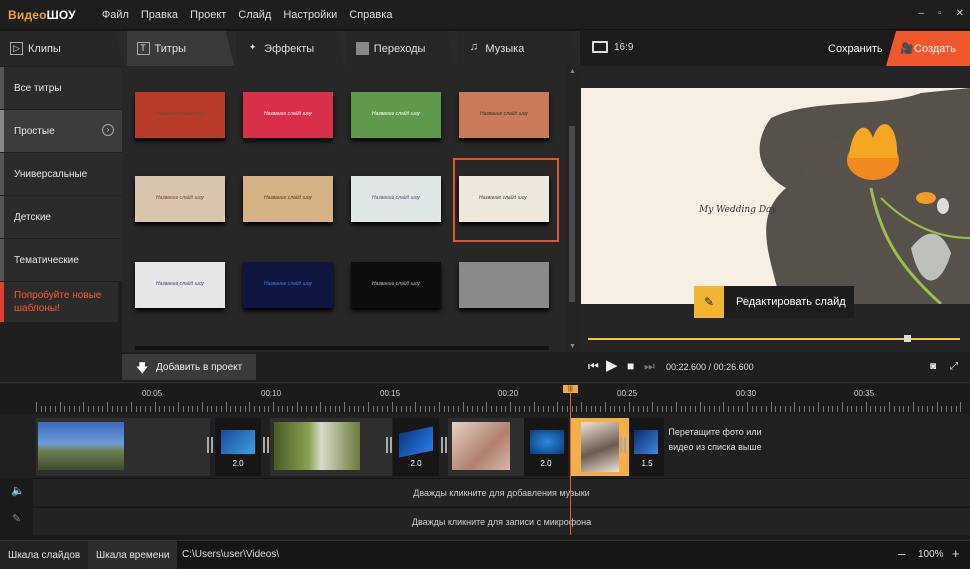 This screenshot has width=970, height=569. Describe the element at coordinates (572, 214) in the screenshot. I see `scrollbar-thumb` at that location.